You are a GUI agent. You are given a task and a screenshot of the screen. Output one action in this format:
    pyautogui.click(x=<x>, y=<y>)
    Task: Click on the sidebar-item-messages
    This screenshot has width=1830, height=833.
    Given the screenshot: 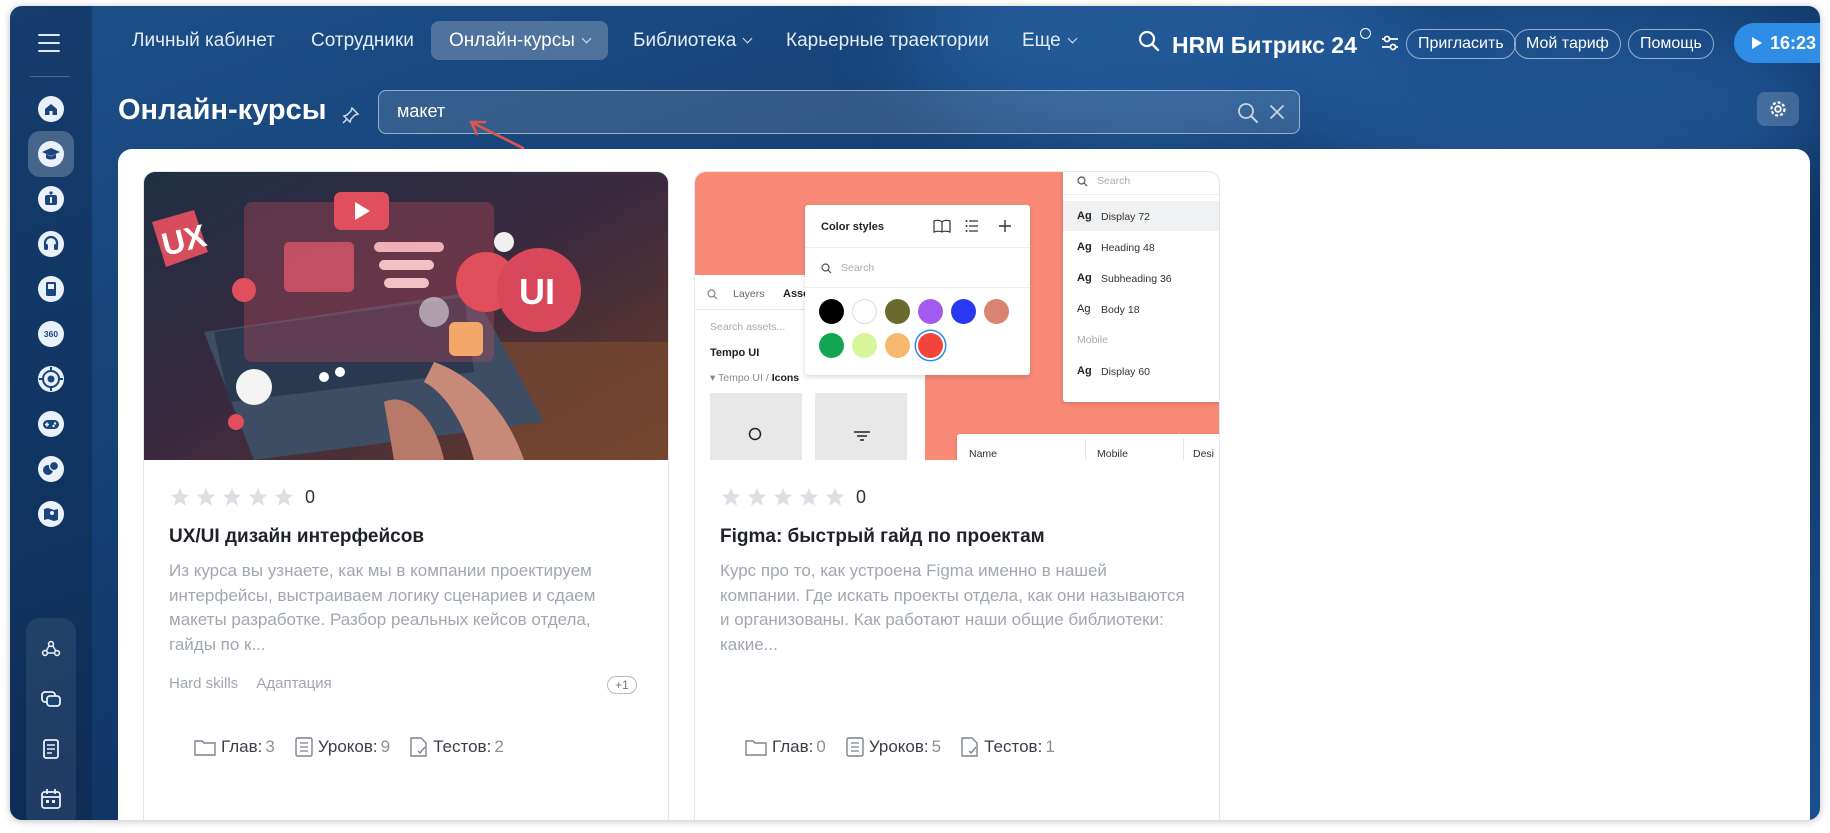 What is the action you would take?
    pyautogui.click(x=51, y=699)
    